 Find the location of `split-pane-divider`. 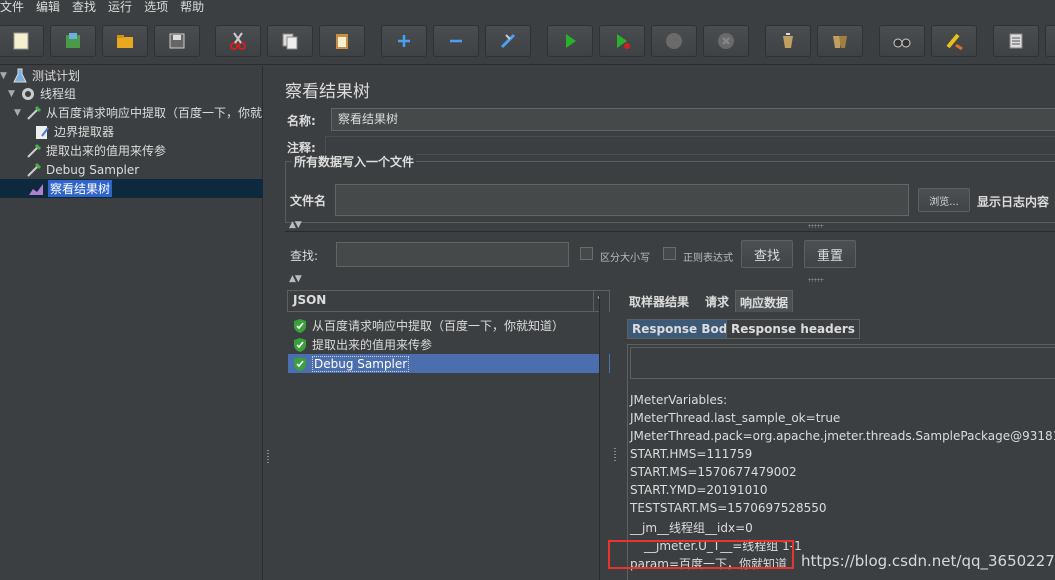

split-pane-divider is located at coordinates (268, 323).